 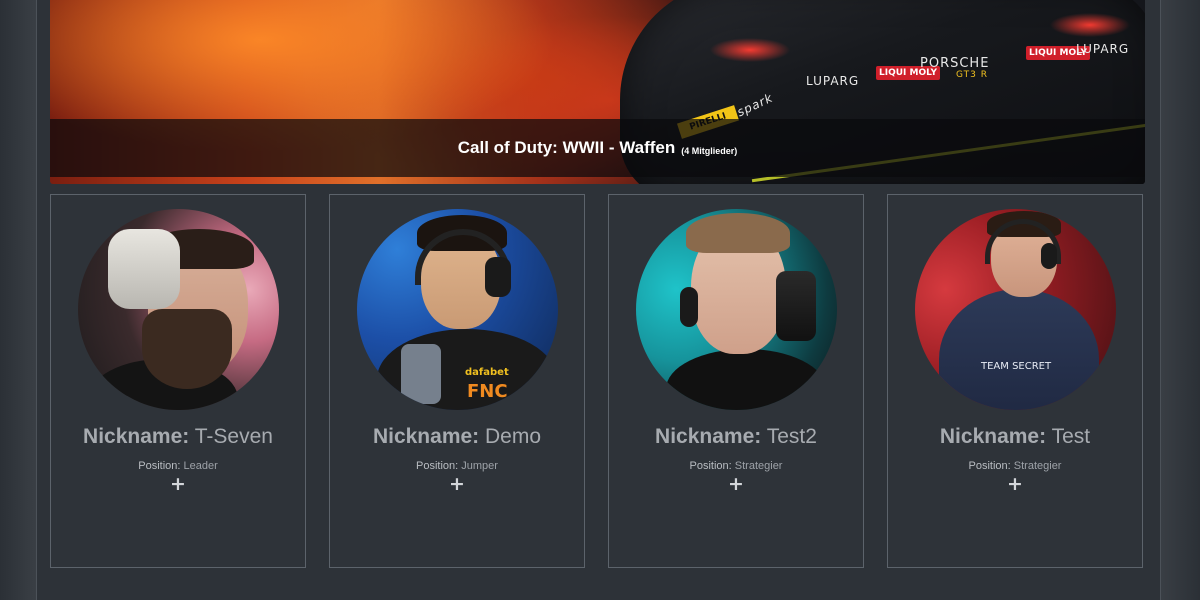 I want to click on sponsor-luparg-text-2: LUPARG, so click(x=1103, y=49).